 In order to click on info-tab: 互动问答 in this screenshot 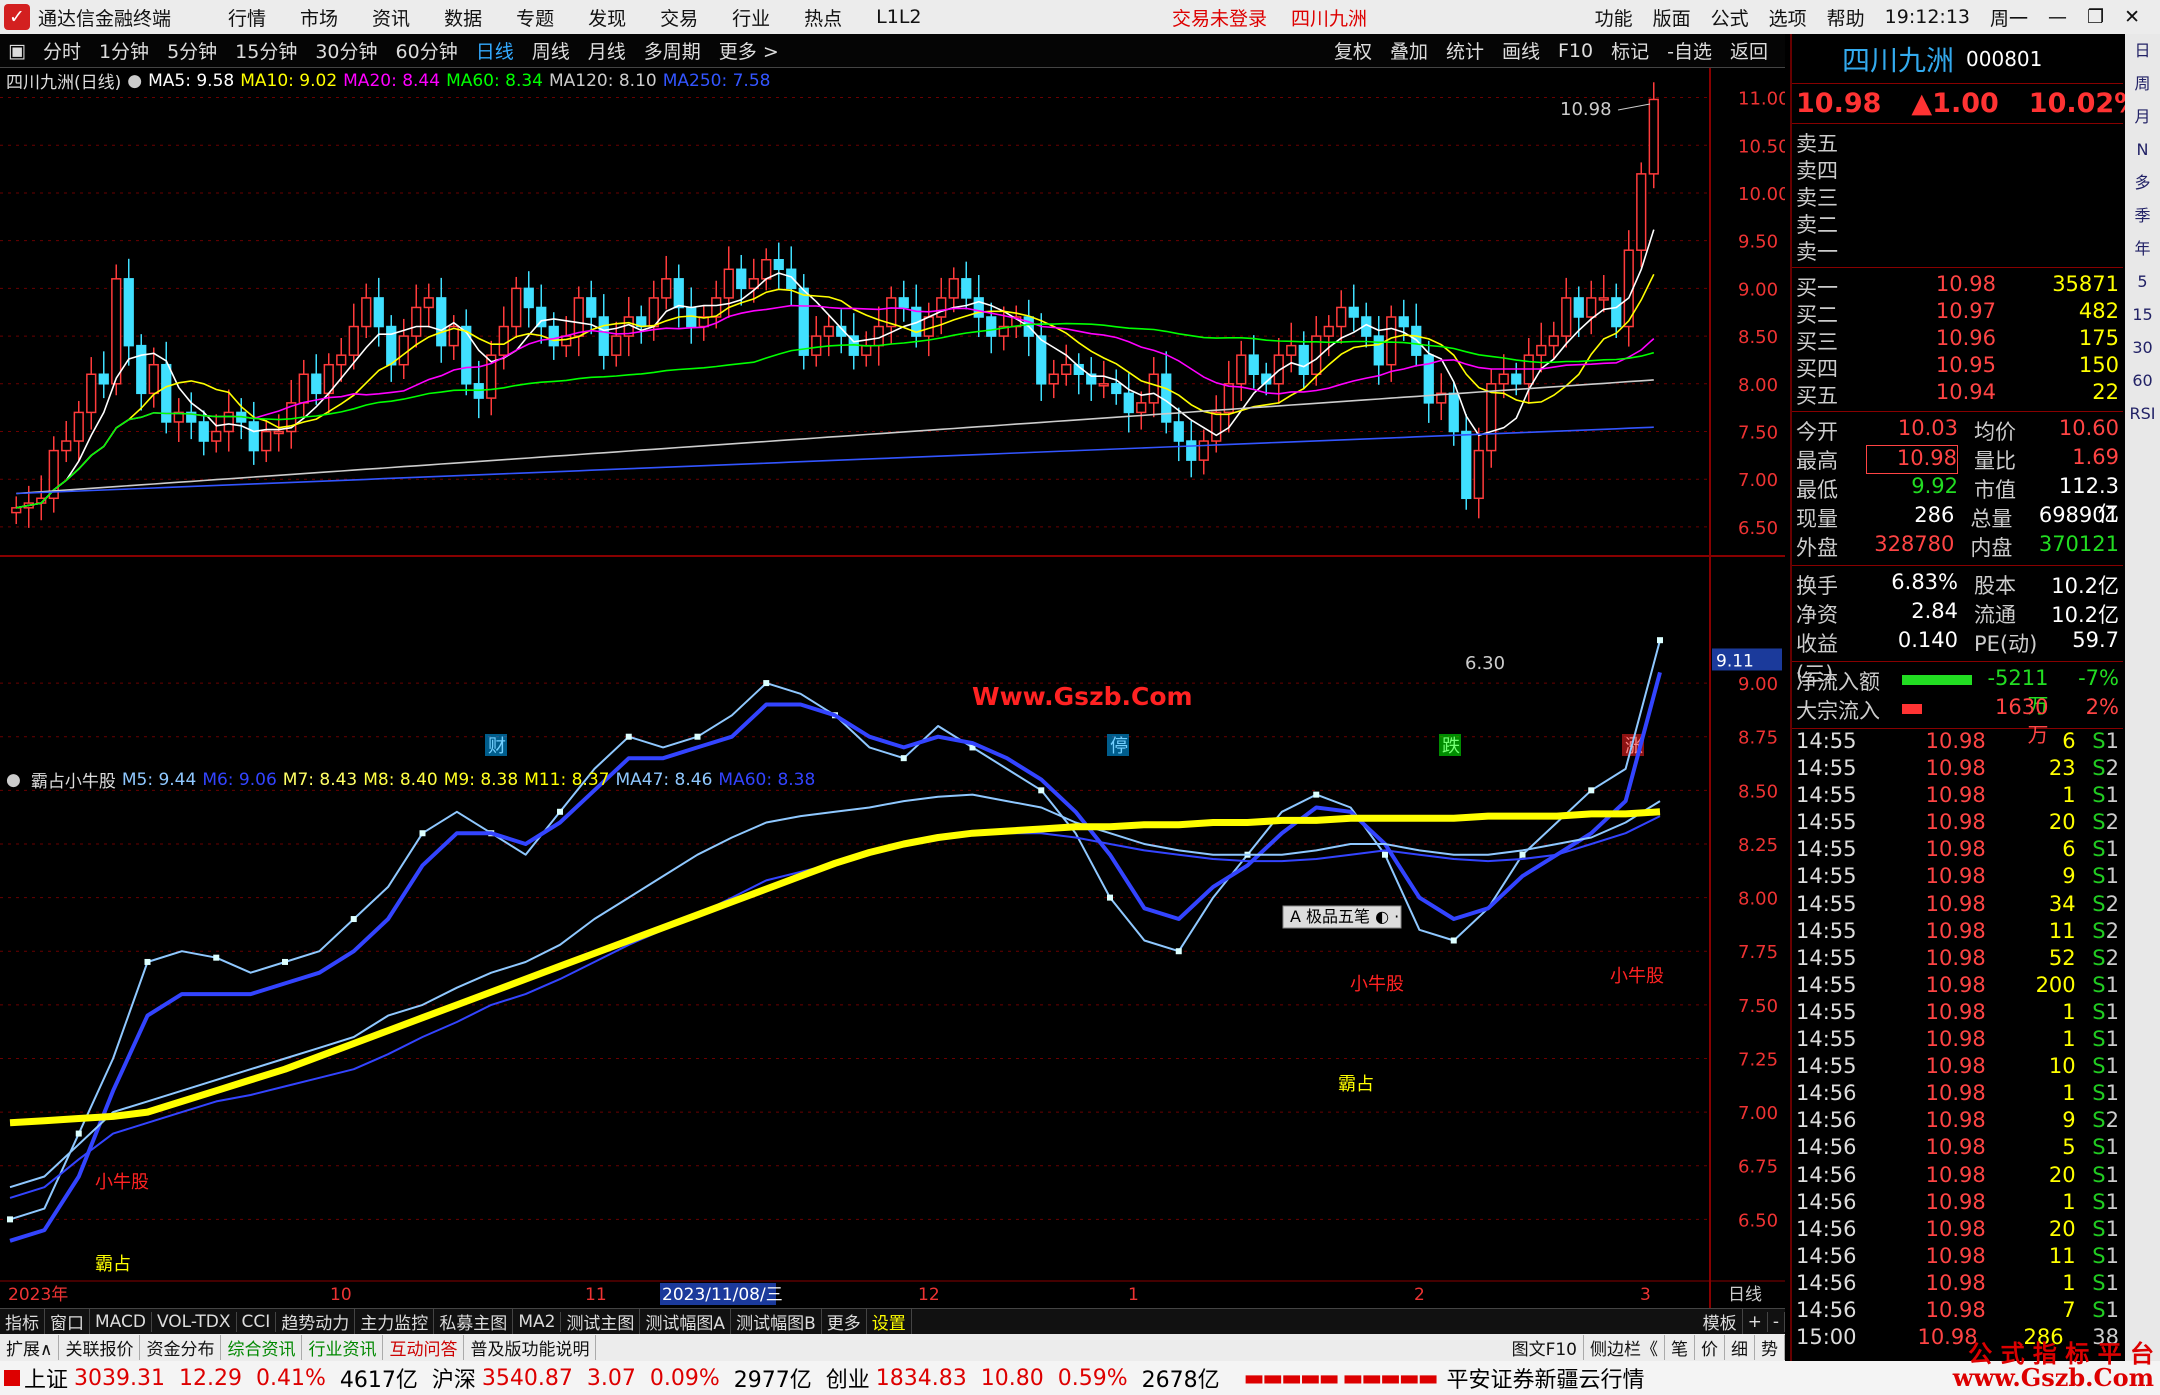, I will do `click(424, 1347)`.